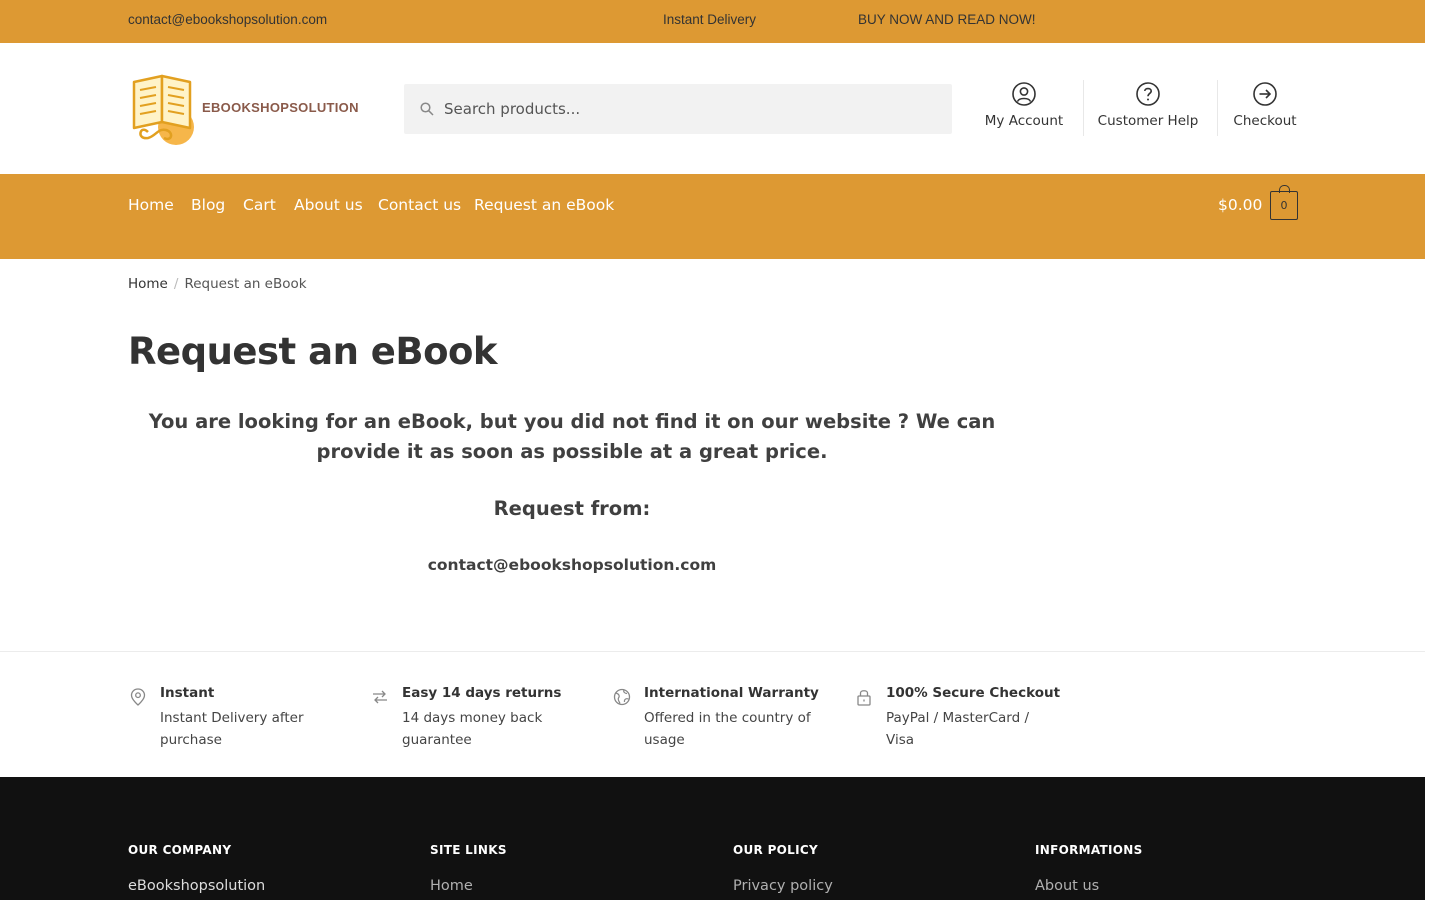  What do you see at coordinates (712, 651) in the screenshot?
I see `features-divider` at bounding box center [712, 651].